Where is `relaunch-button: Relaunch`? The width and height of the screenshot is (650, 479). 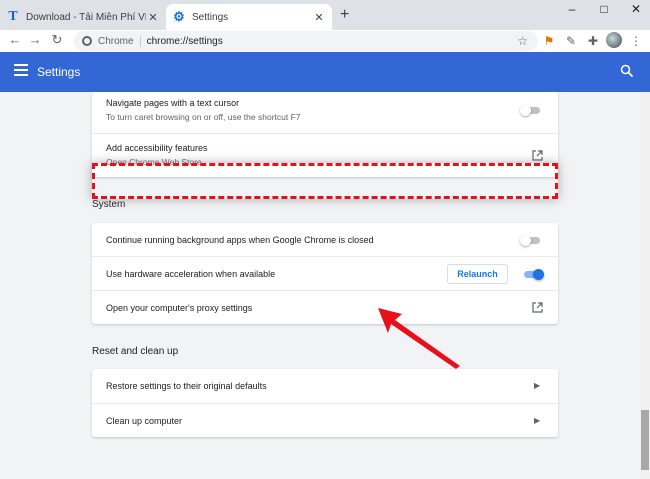
relaunch-button: Relaunch is located at coordinates (477, 274).